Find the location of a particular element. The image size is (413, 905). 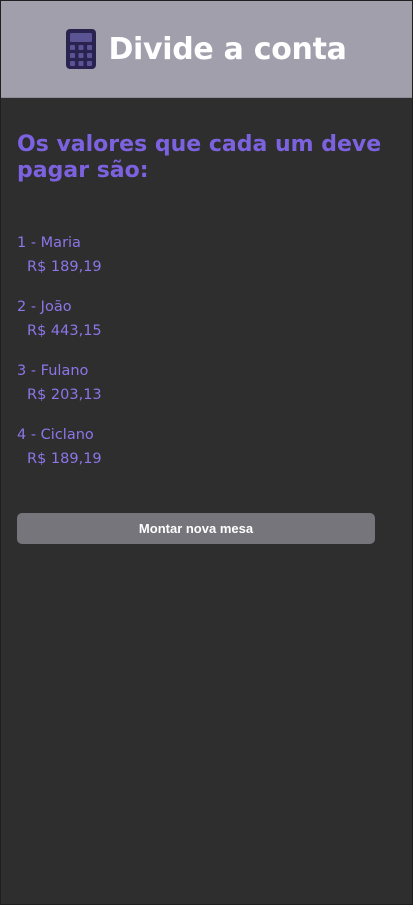

list-item: 4 - Ciclano R$ 189,19 is located at coordinates (206, 447).